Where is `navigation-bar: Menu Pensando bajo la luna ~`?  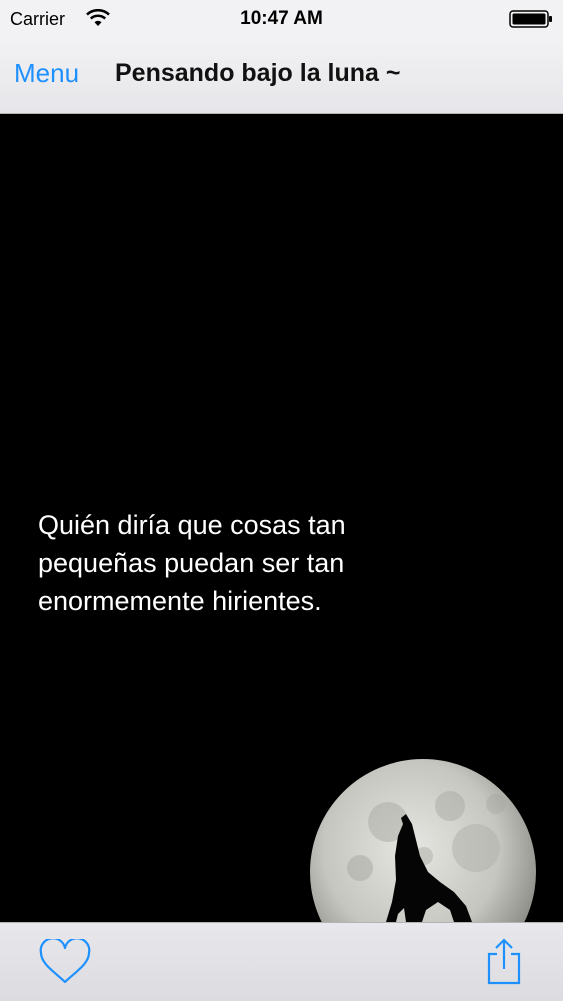 navigation-bar: Menu Pensando bajo la luna ~ is located at coordinates (281, 76).